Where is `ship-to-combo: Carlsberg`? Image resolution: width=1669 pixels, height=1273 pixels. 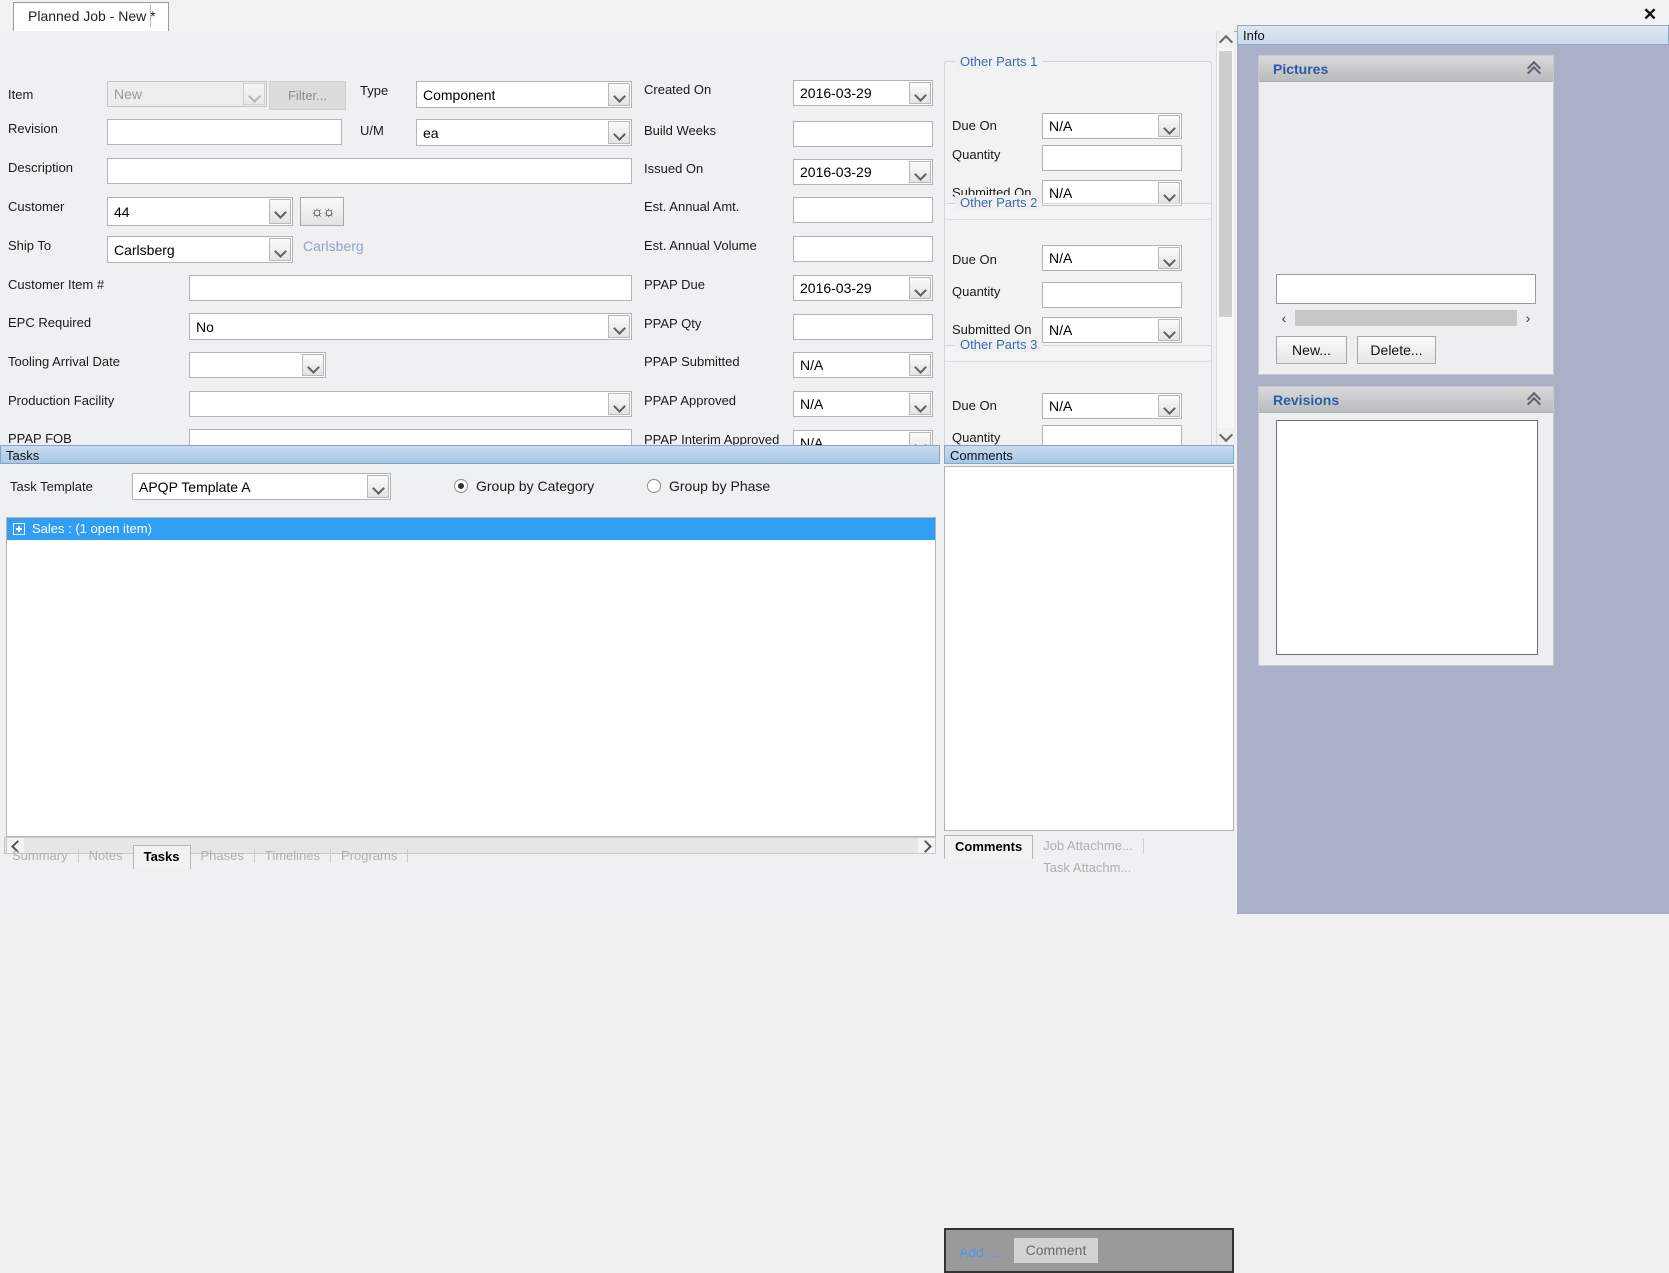 ship-to-combo: Carlsberg is located at coordinates (200, 249).